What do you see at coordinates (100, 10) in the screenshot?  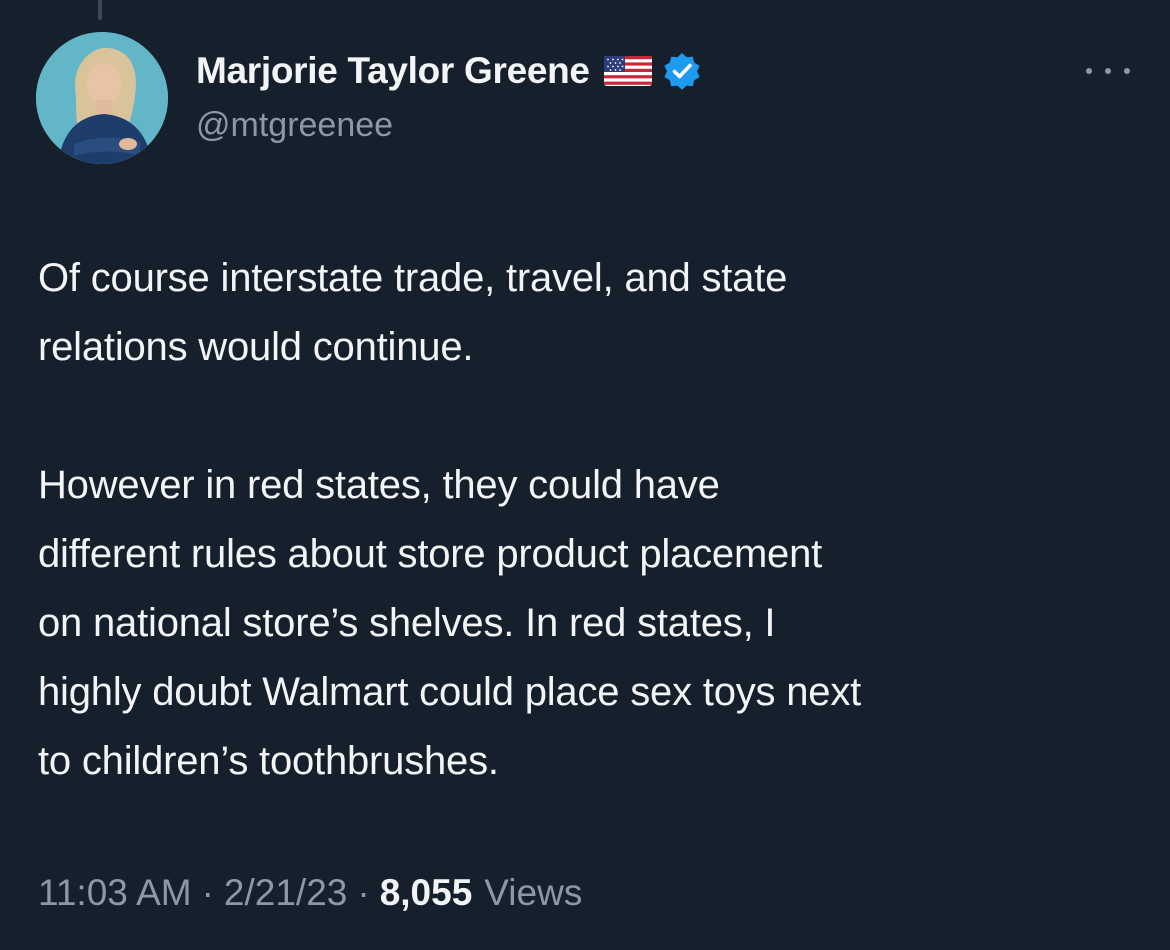 I see `thread-connector-line` at bounding box center [100, 10].